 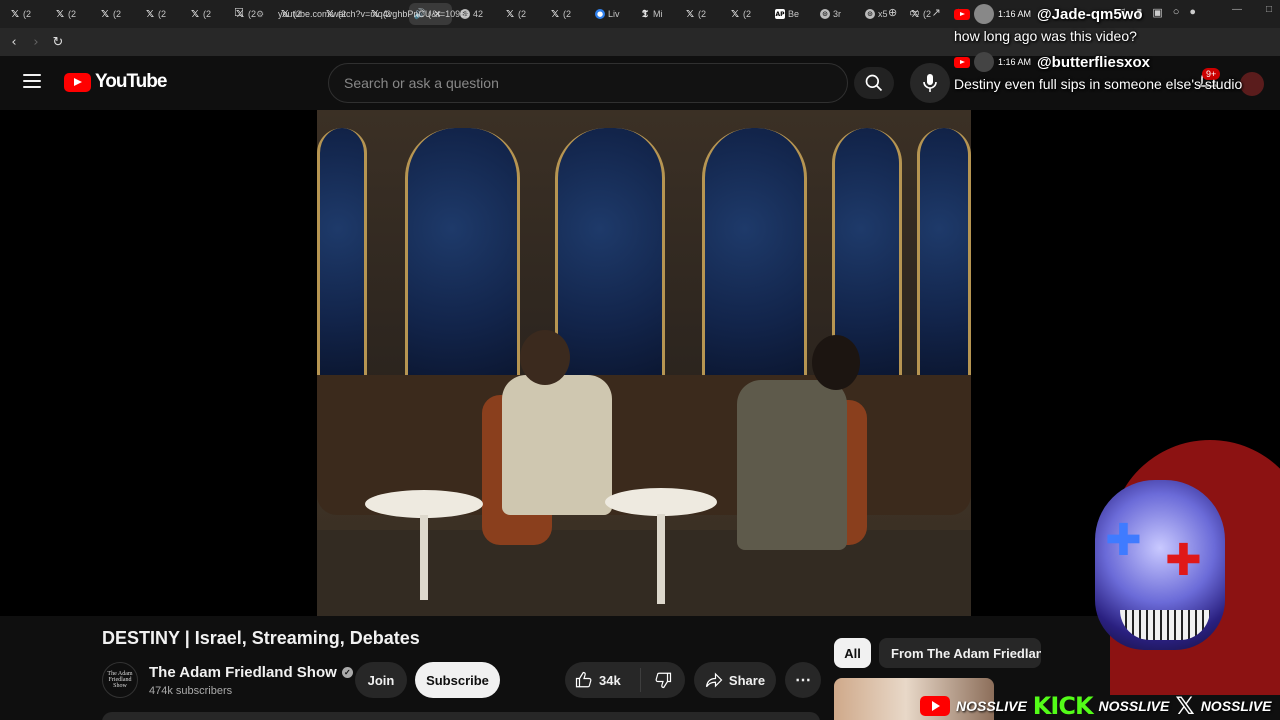 I want to click on video-title: DESTINY | Israel, Streaming, Debates, so click(x=261, y=638).